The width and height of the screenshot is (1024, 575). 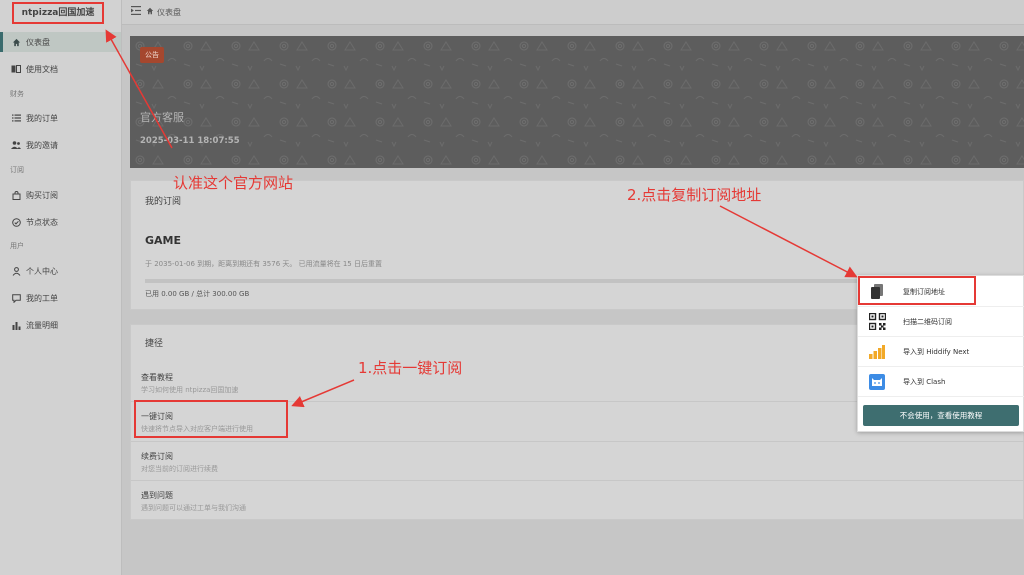 What do you see at coordinates (233, 183) in the screenshot?
I see `annotation-official-site: 认准这个官方网站` at bounding box center [233, 183].